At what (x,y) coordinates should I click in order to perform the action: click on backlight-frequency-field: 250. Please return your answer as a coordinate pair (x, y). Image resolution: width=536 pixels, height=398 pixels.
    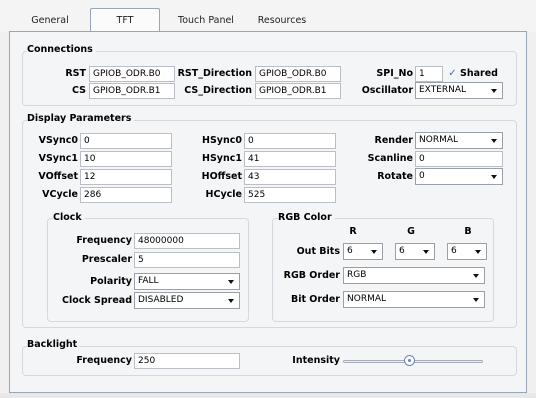
    Looking at the image, I should click on (187, 361).